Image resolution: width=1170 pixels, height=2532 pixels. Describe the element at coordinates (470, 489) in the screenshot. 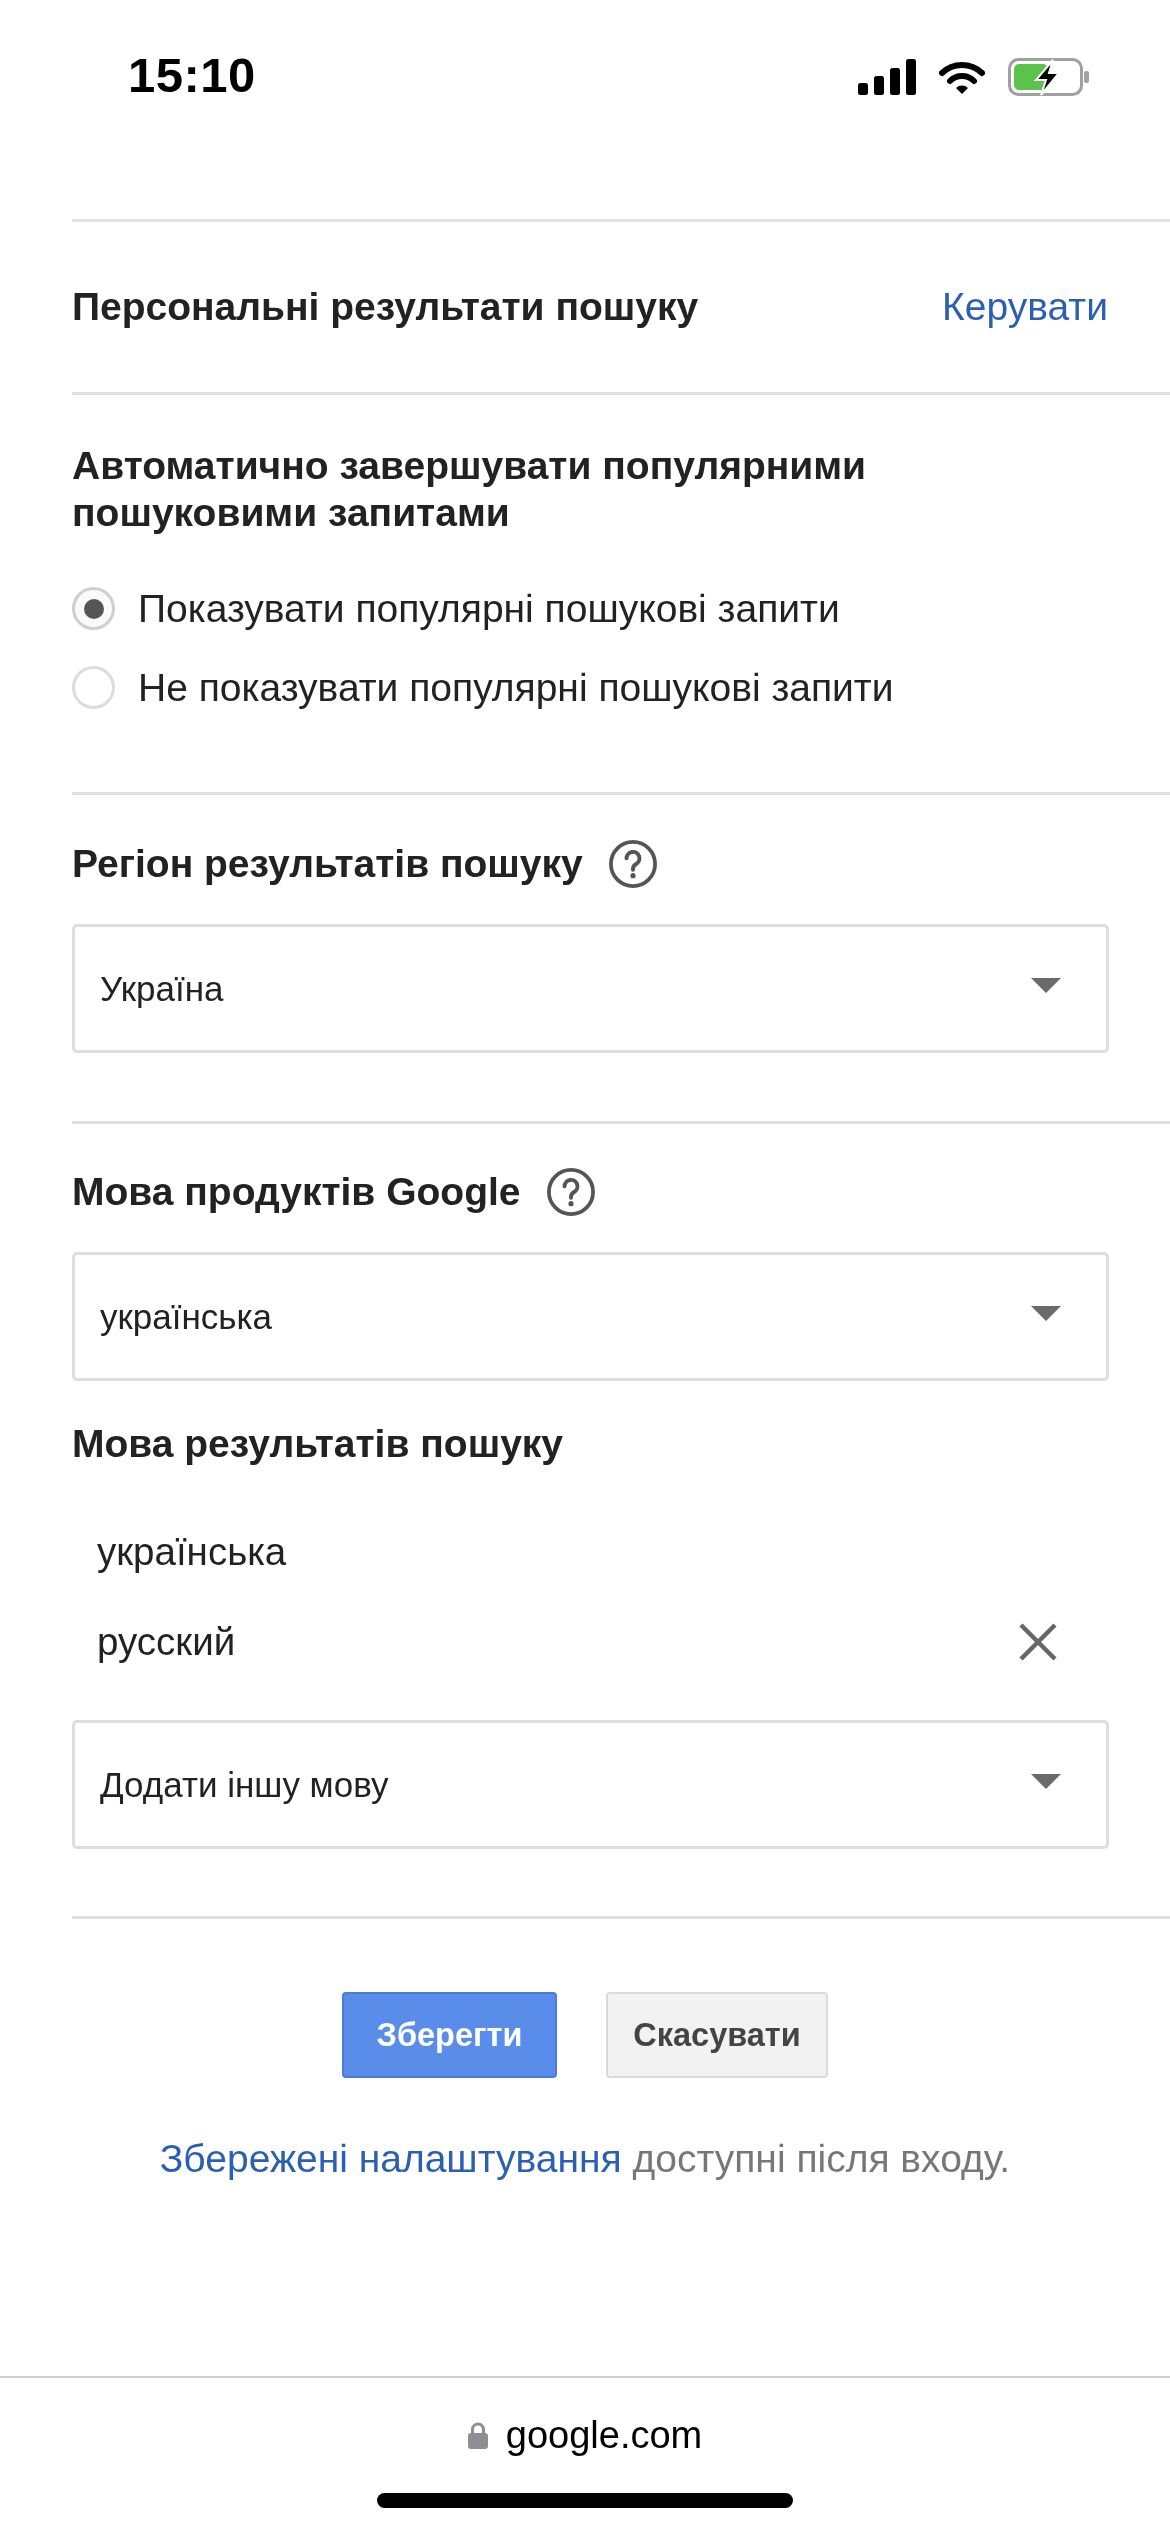

I see `section-title: Автоматично завершувати популярними пошуковими запитами` at that location.